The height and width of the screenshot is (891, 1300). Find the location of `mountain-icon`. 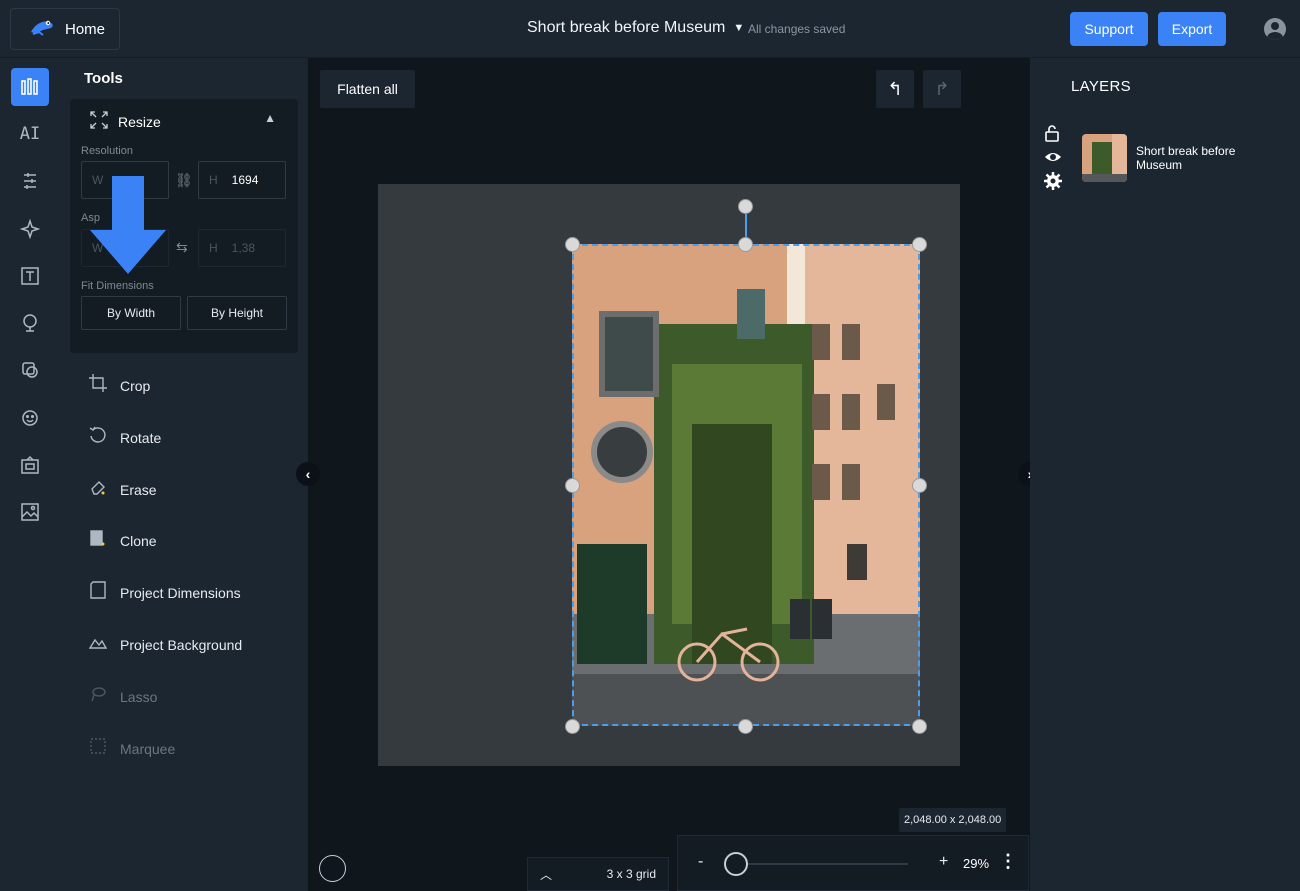

mountain-icon is located at coordinates (98, 644).